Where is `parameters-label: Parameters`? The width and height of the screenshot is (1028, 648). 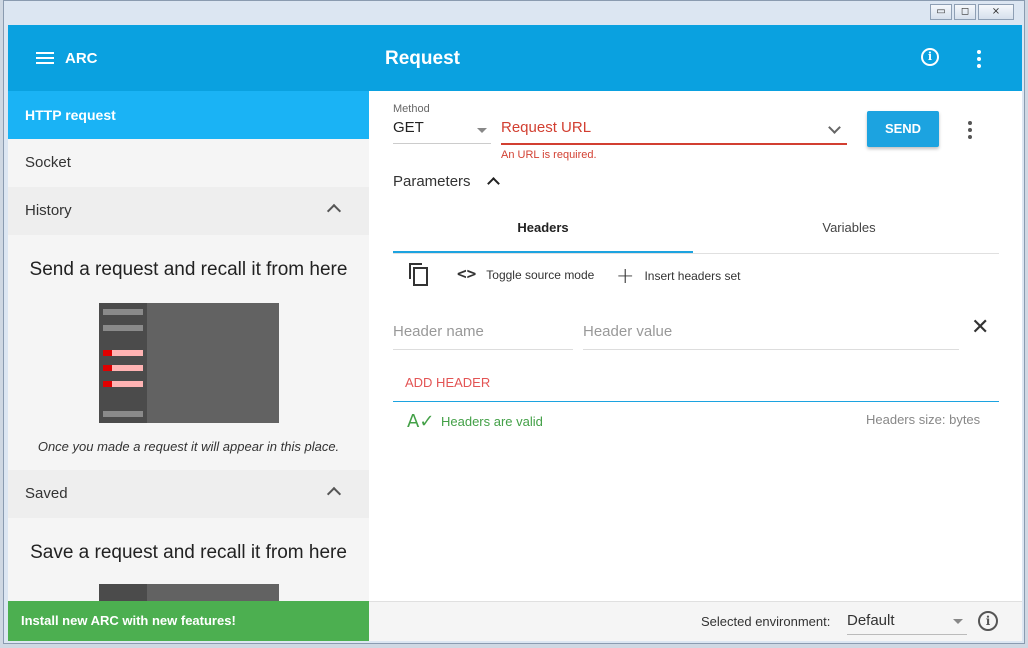 parameters-label: Parameters is located at coordinates (432, 181).